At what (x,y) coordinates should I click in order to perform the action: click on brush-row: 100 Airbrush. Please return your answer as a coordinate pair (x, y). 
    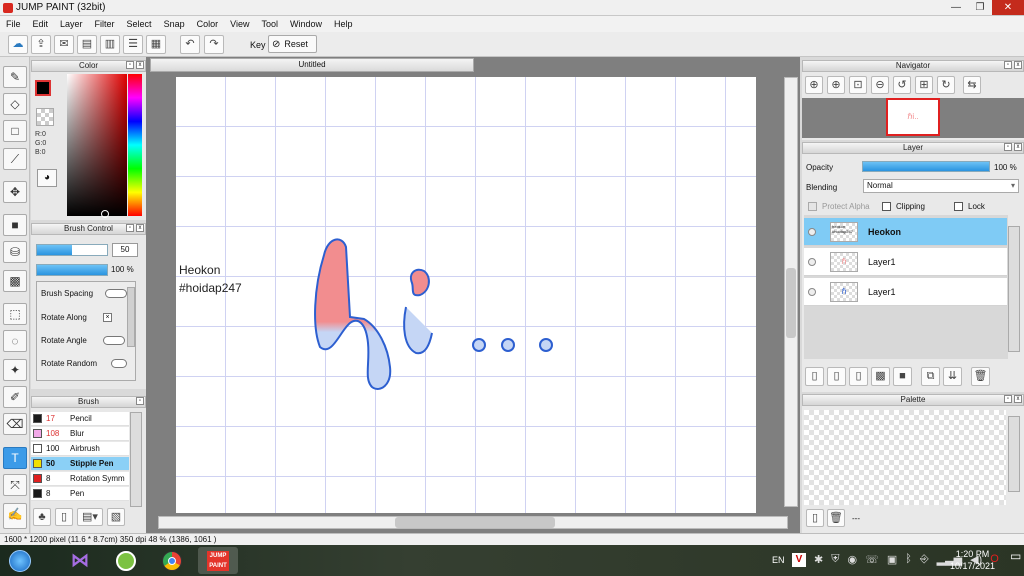
    Looking at the image, I should click on (80, 449).